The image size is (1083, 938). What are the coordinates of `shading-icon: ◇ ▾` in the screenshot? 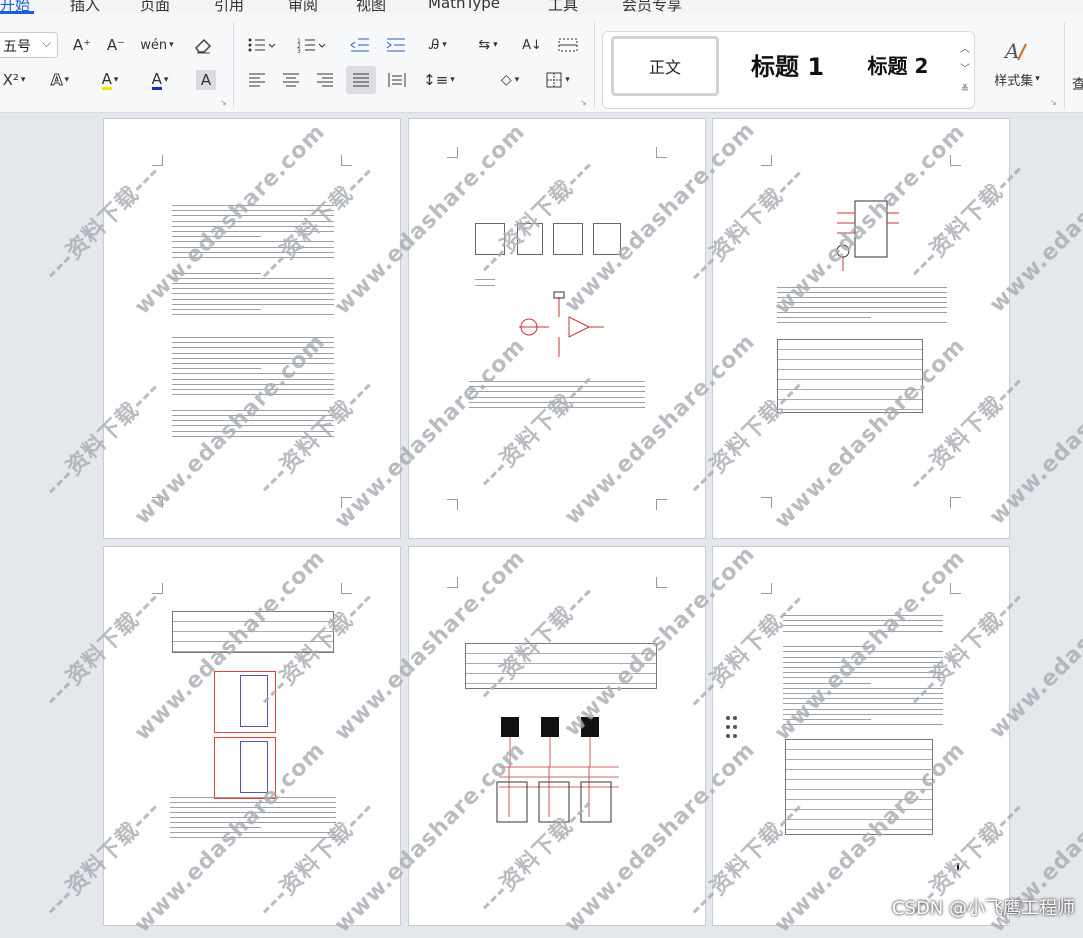 It's located at (510, 80).